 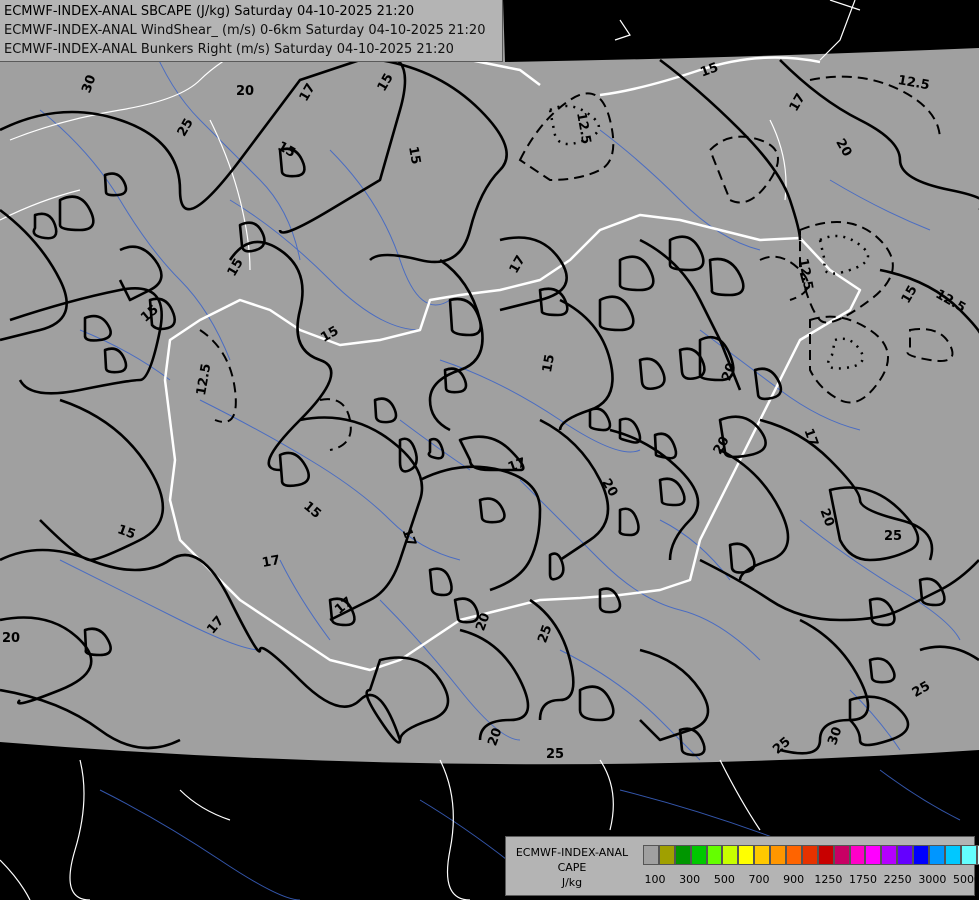 I want to click on legend-tick: 900, so click(x=794, y=879).